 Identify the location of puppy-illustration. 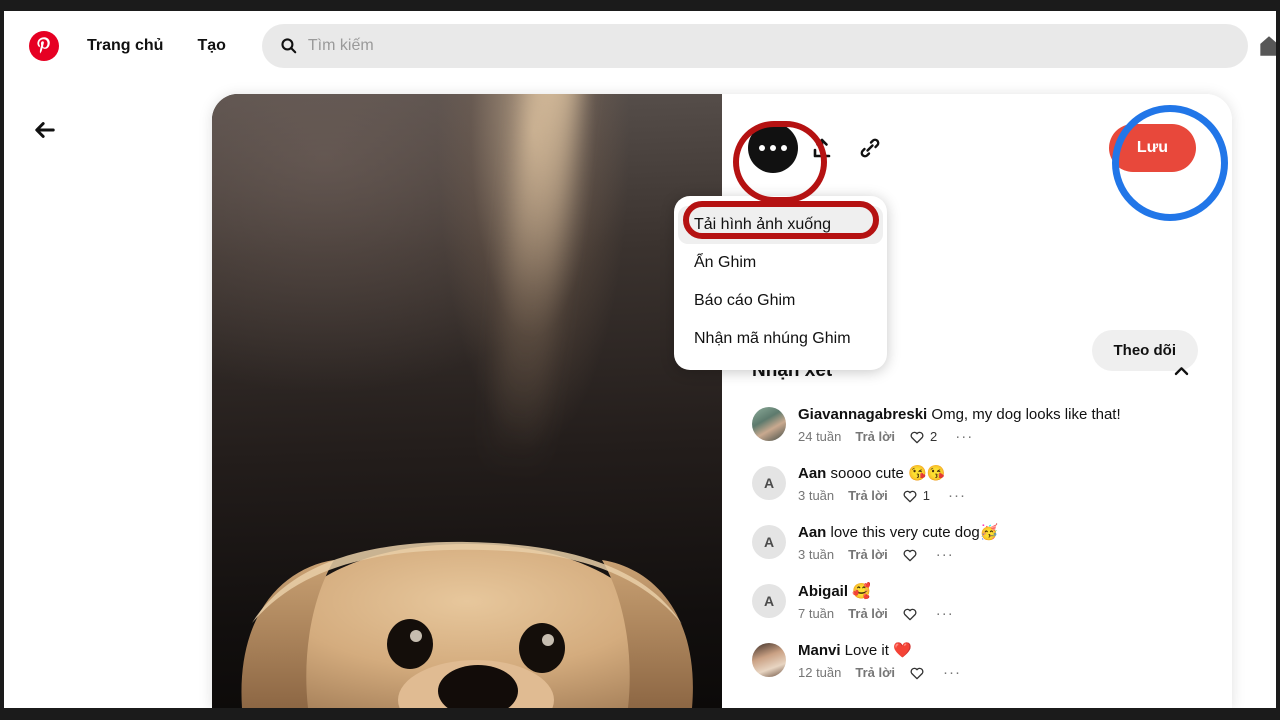
(467, 624).